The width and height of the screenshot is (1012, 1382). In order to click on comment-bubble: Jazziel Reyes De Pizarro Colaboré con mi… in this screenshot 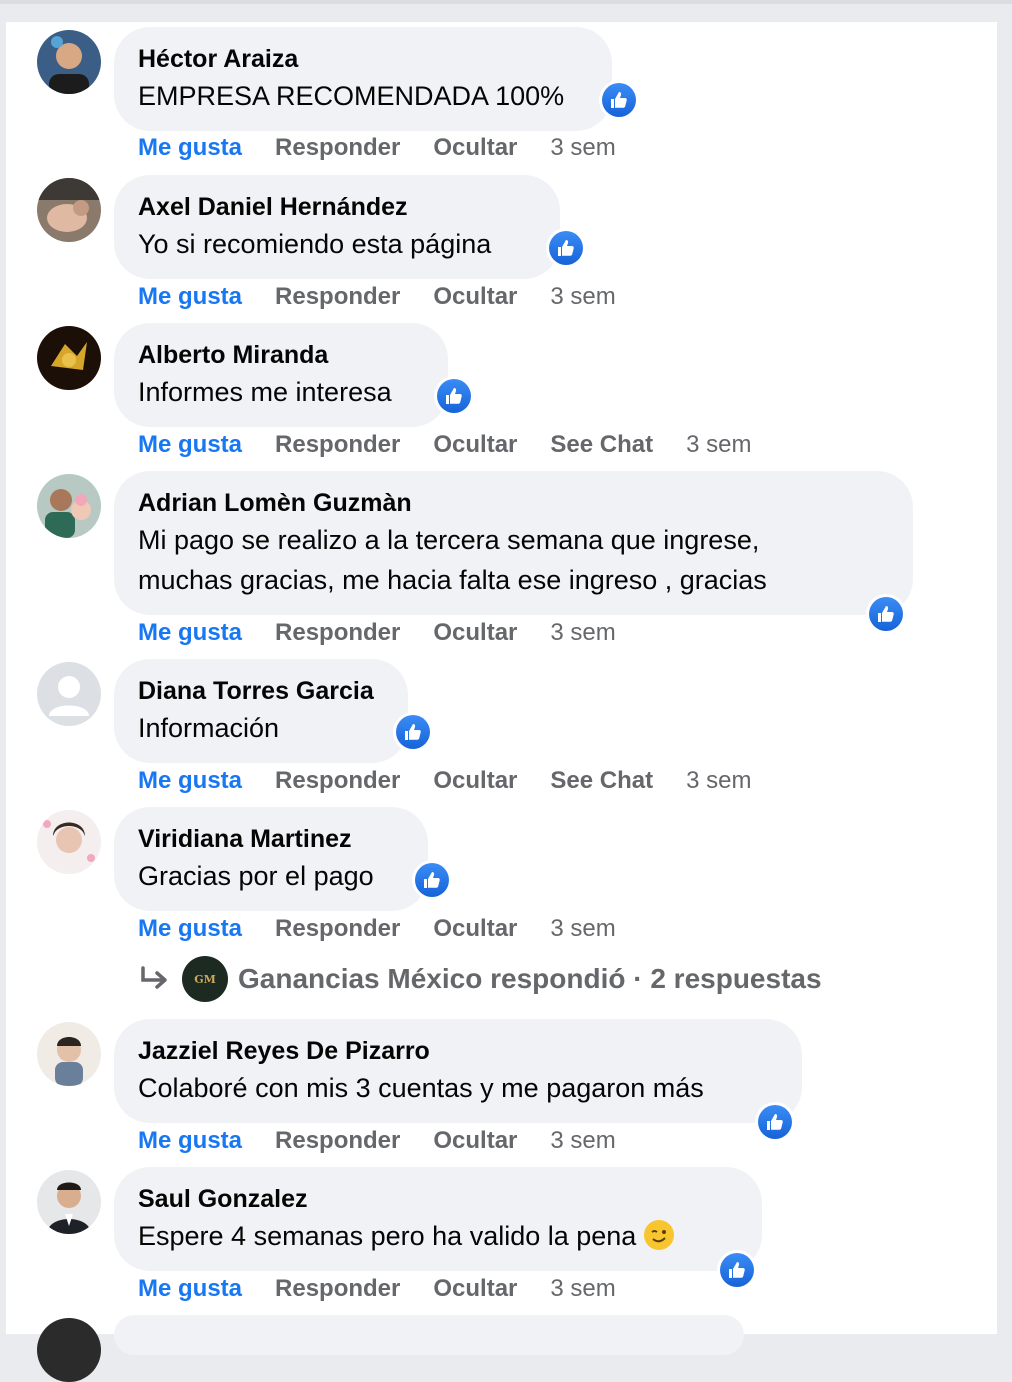, I will do `click(458, 1071)`.